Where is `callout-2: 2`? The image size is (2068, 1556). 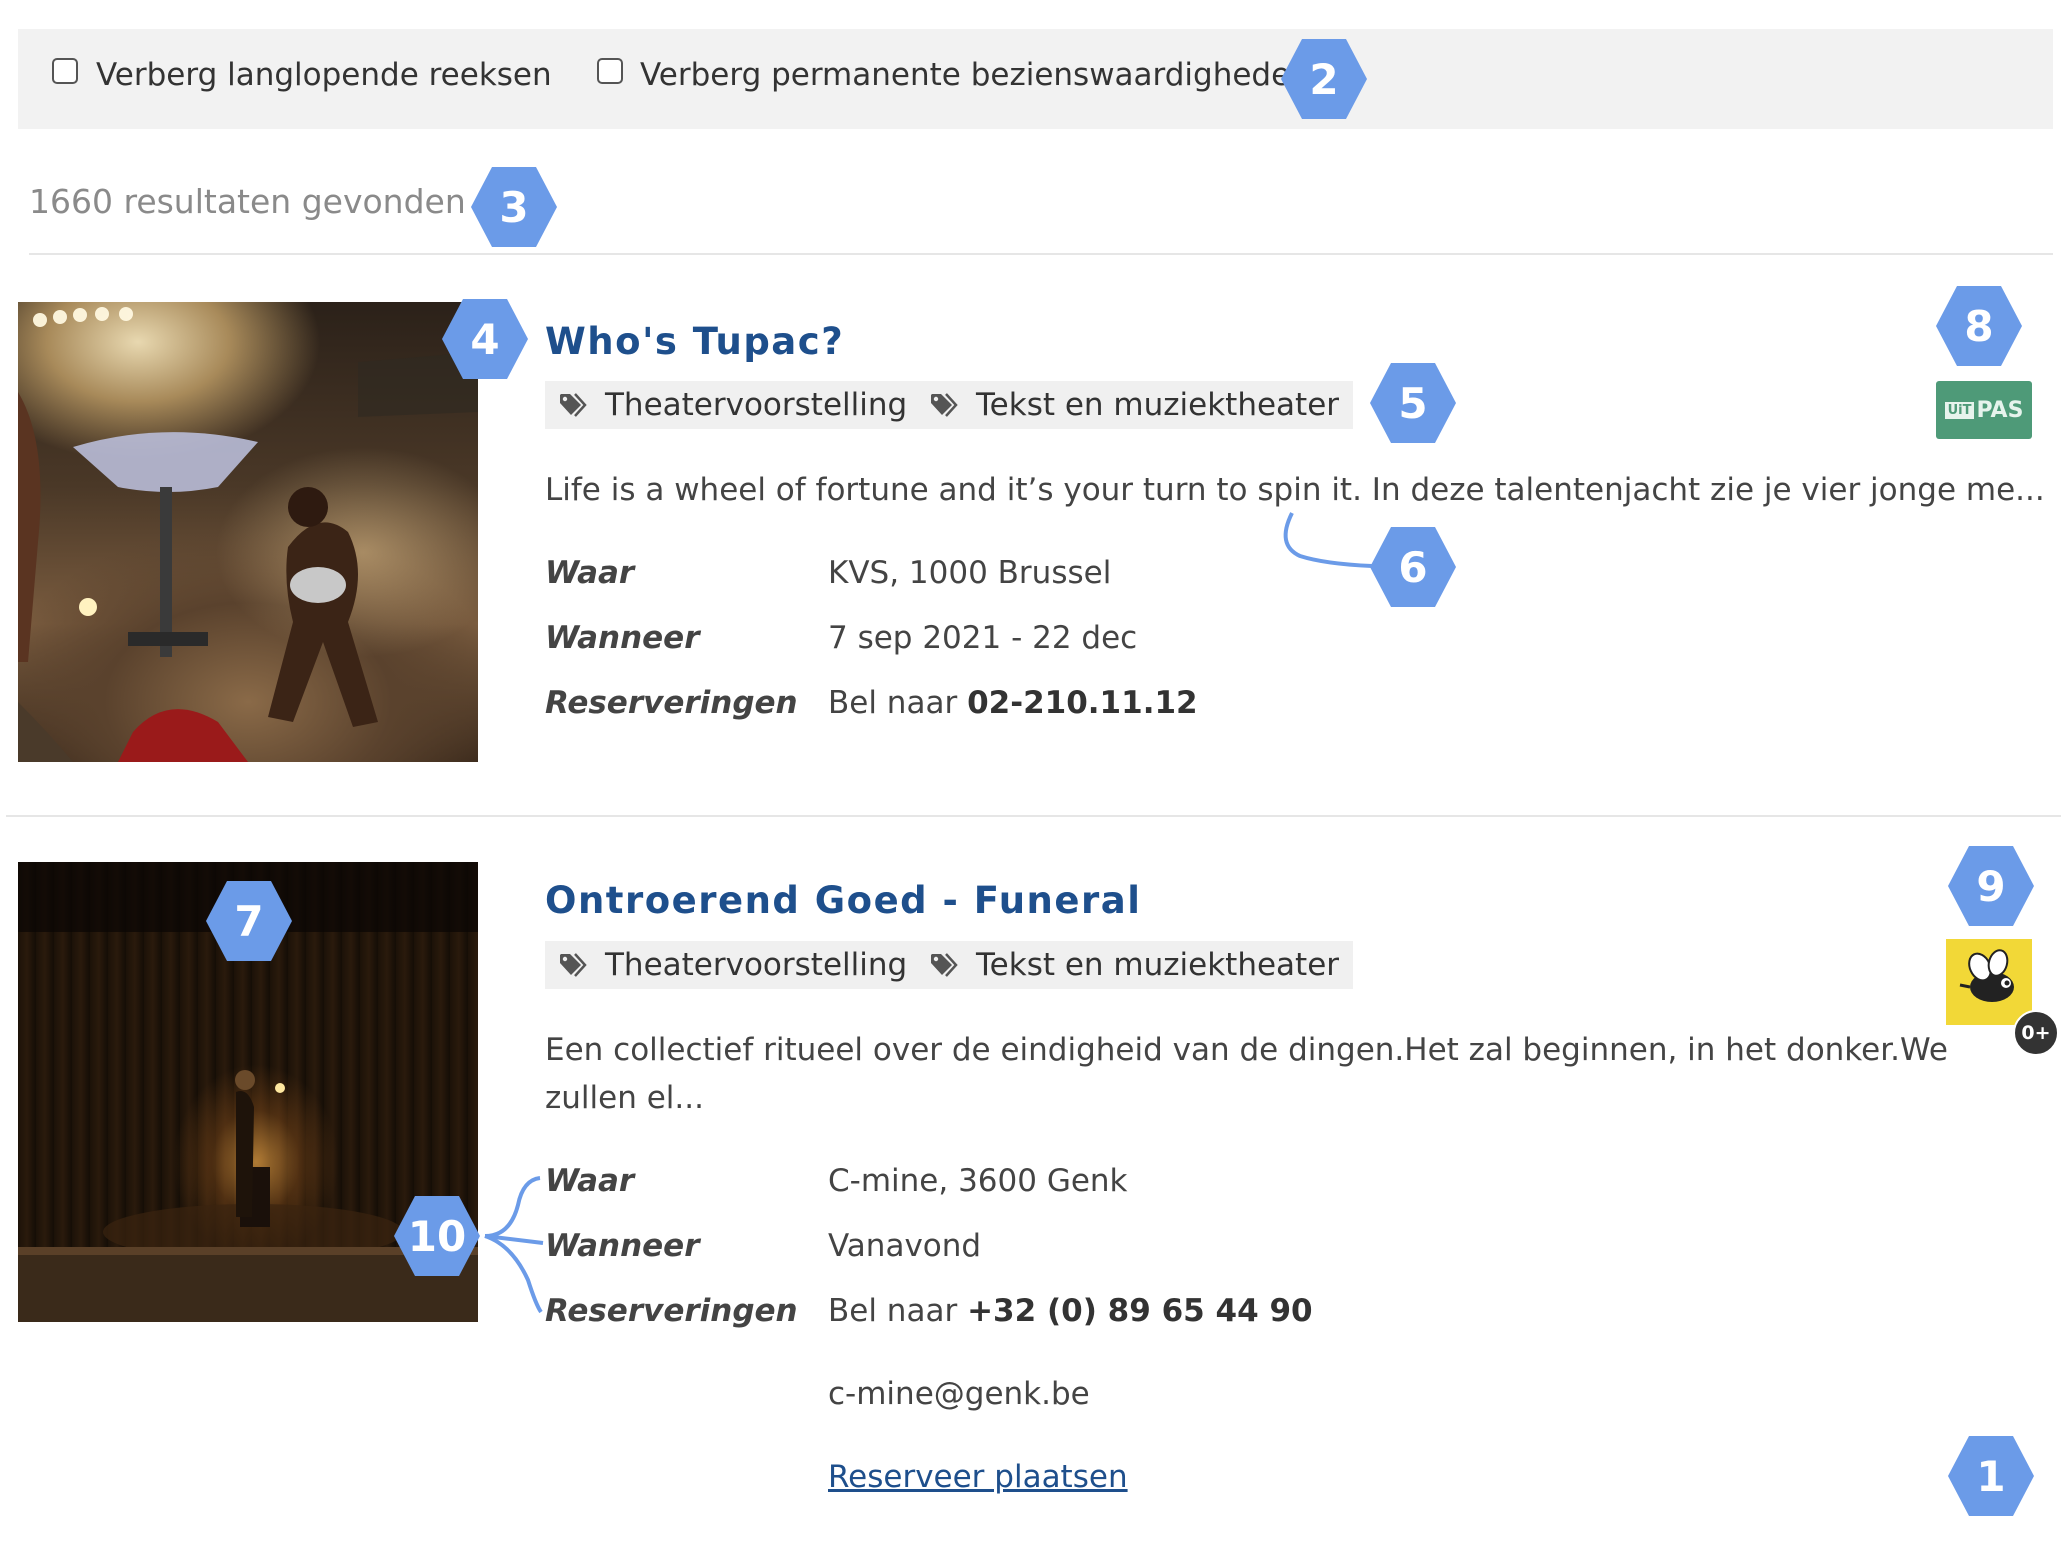
callout-2: 2 is located at coordinates (1324, 79).